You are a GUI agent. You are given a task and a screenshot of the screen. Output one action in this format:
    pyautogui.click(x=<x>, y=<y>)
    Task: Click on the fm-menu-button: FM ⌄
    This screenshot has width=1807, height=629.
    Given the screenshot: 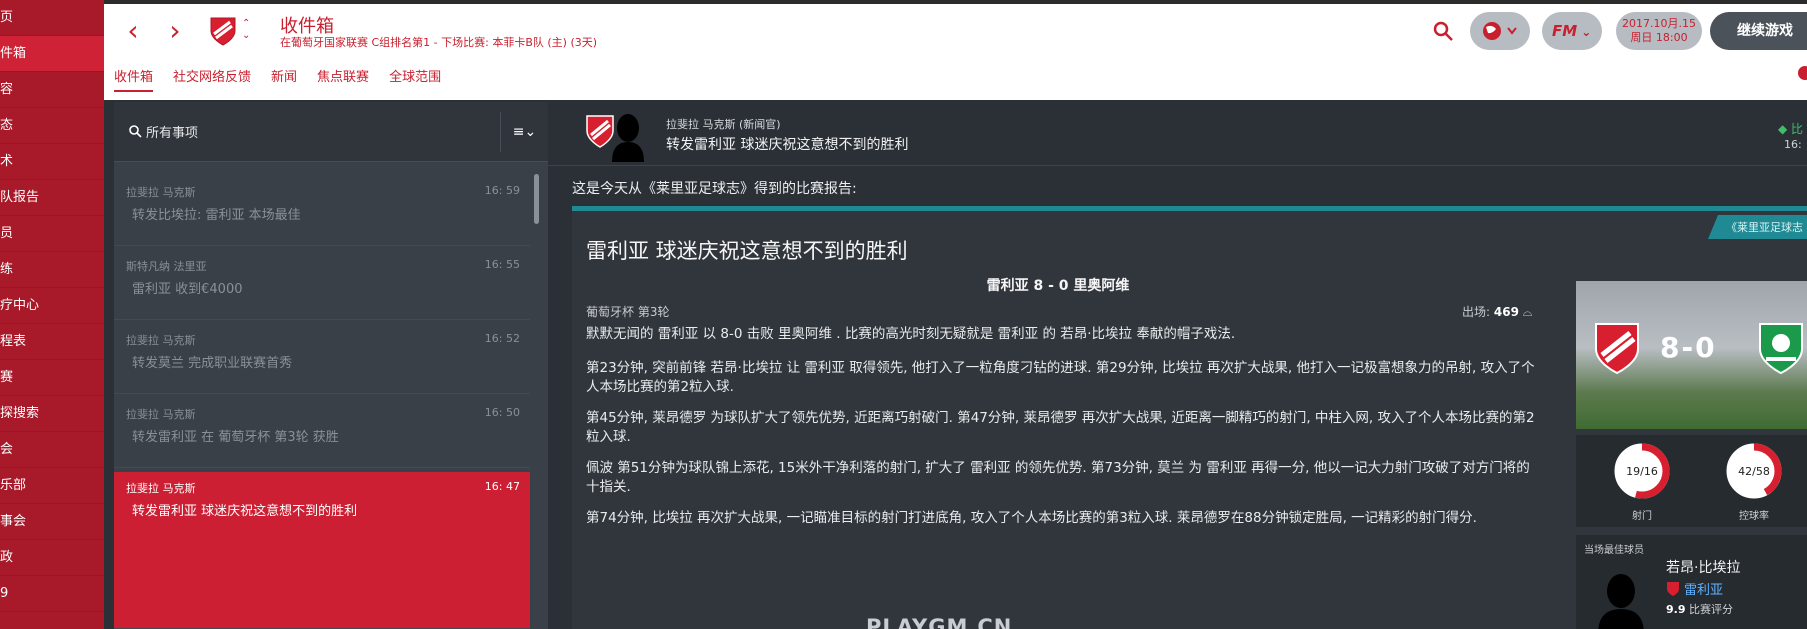 What is the action you would take?
    pyautogui.click(x=1572, y=31)
    